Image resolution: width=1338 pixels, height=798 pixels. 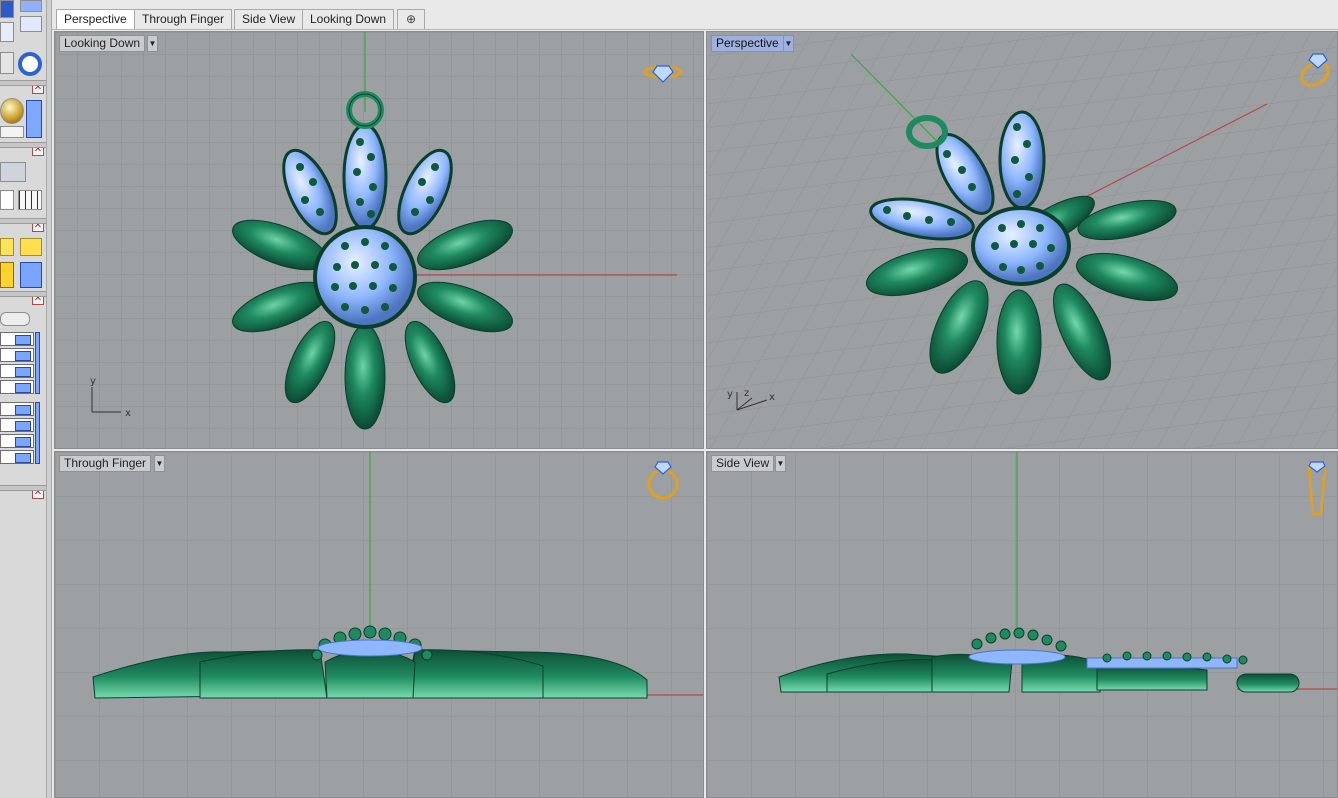 What do you see at coordinates (411, 19) in the screenshot?
I see `add-tab-button: ⊕` at bounding box center [411, 19].